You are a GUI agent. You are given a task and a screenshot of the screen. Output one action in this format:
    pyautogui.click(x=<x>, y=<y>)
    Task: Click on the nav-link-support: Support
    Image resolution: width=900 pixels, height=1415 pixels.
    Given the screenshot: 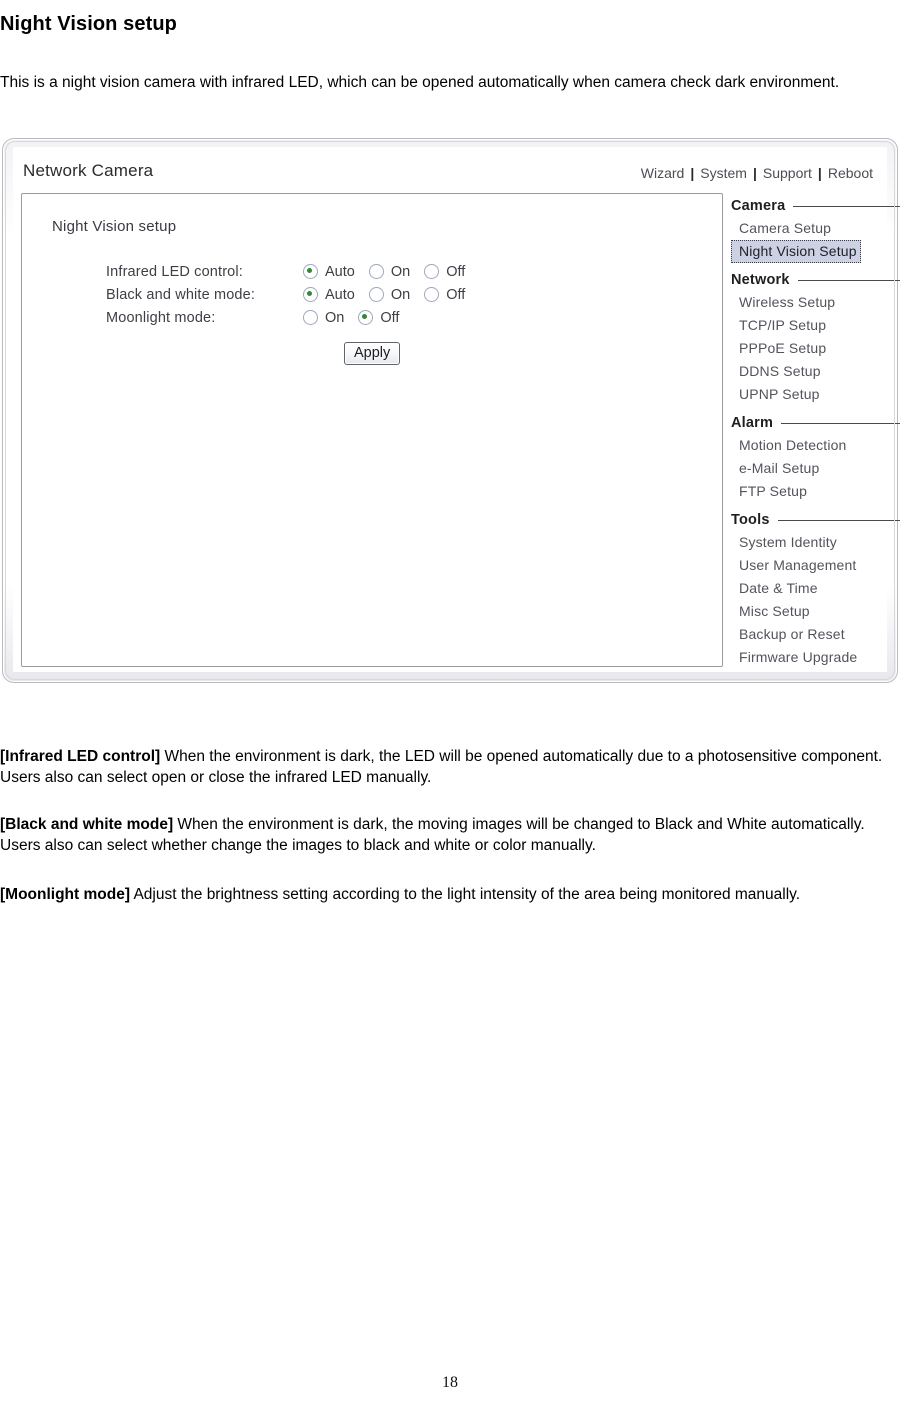 What is the action you would take?
    pyautogui.click(x=787, y=173)
    